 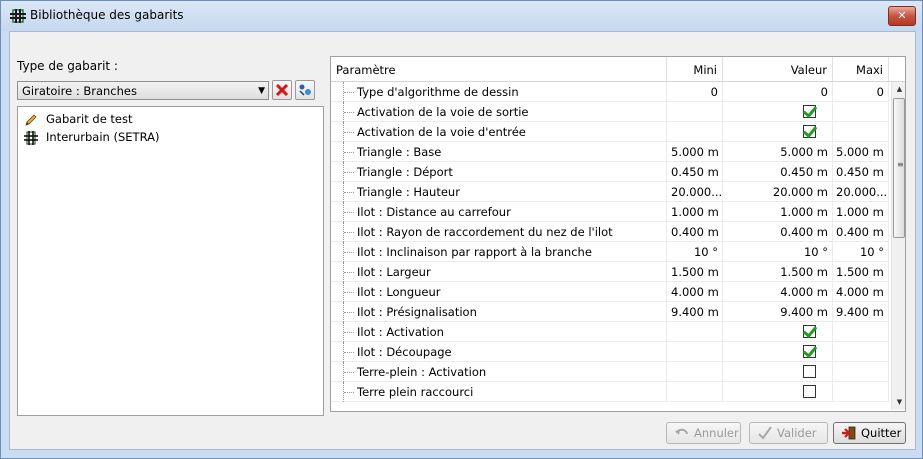 I want to click on column-header-param: Paramètre, so click(x=499, y=69).